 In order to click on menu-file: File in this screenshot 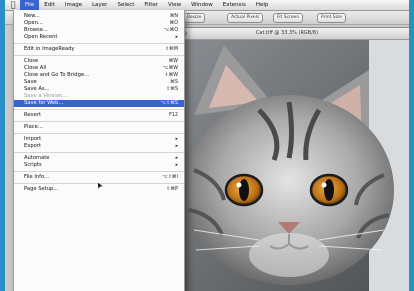, I will do `click(30, 5)`.